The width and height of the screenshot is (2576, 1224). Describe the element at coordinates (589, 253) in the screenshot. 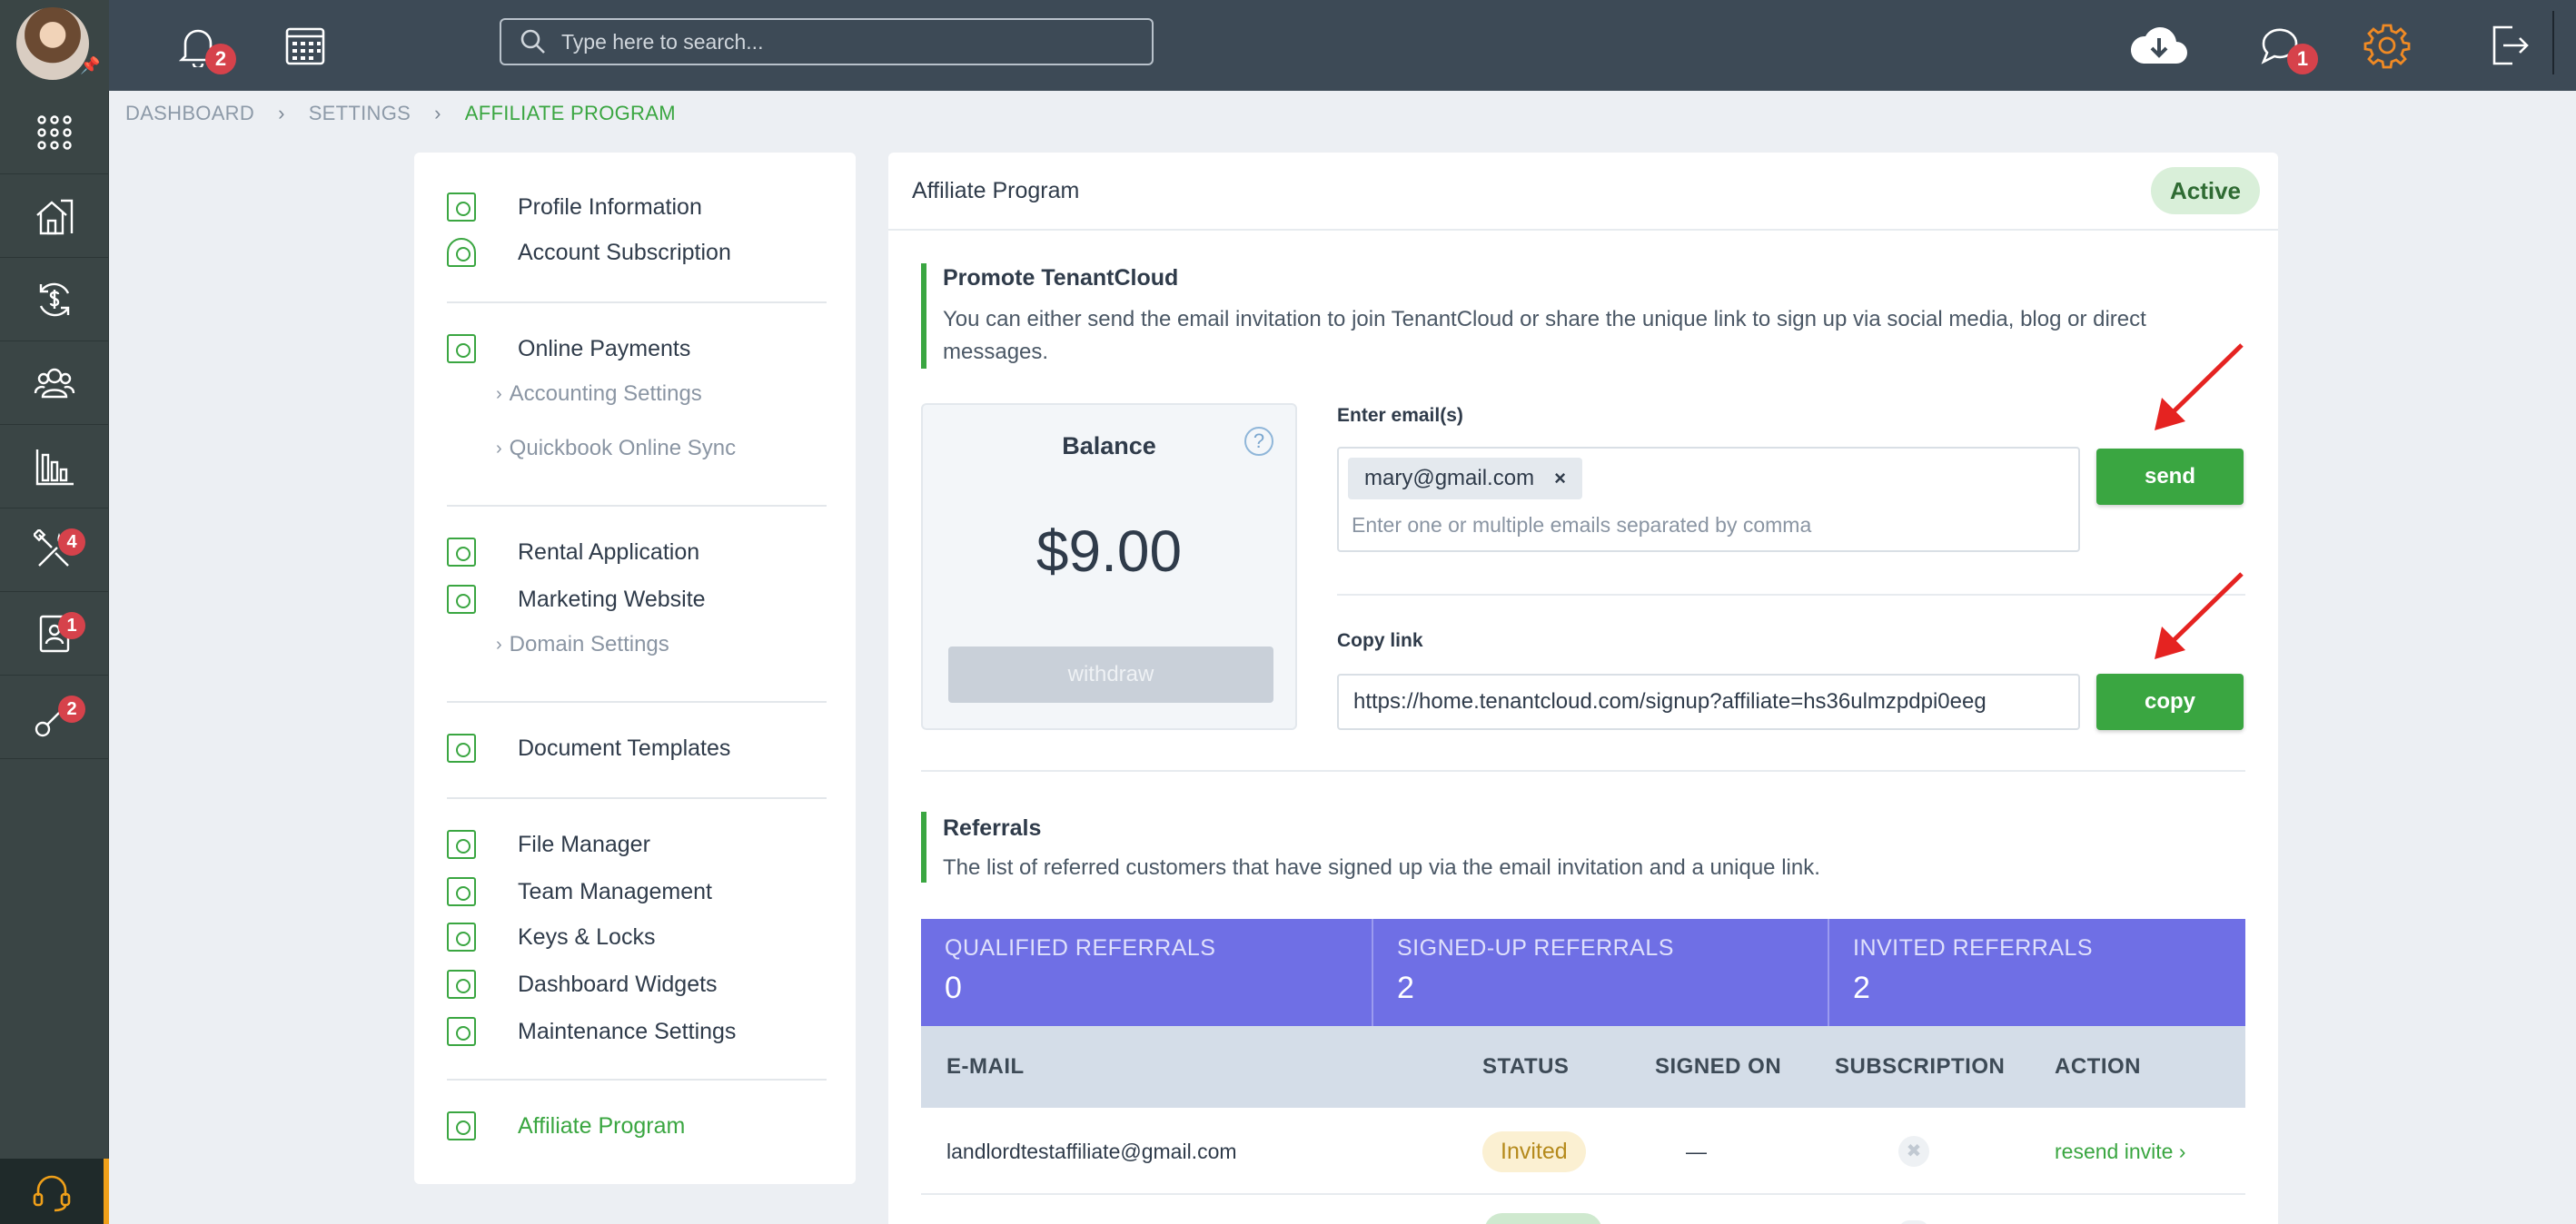

I see `sidebar-item-account-subscription: Account Subscription` at that location.